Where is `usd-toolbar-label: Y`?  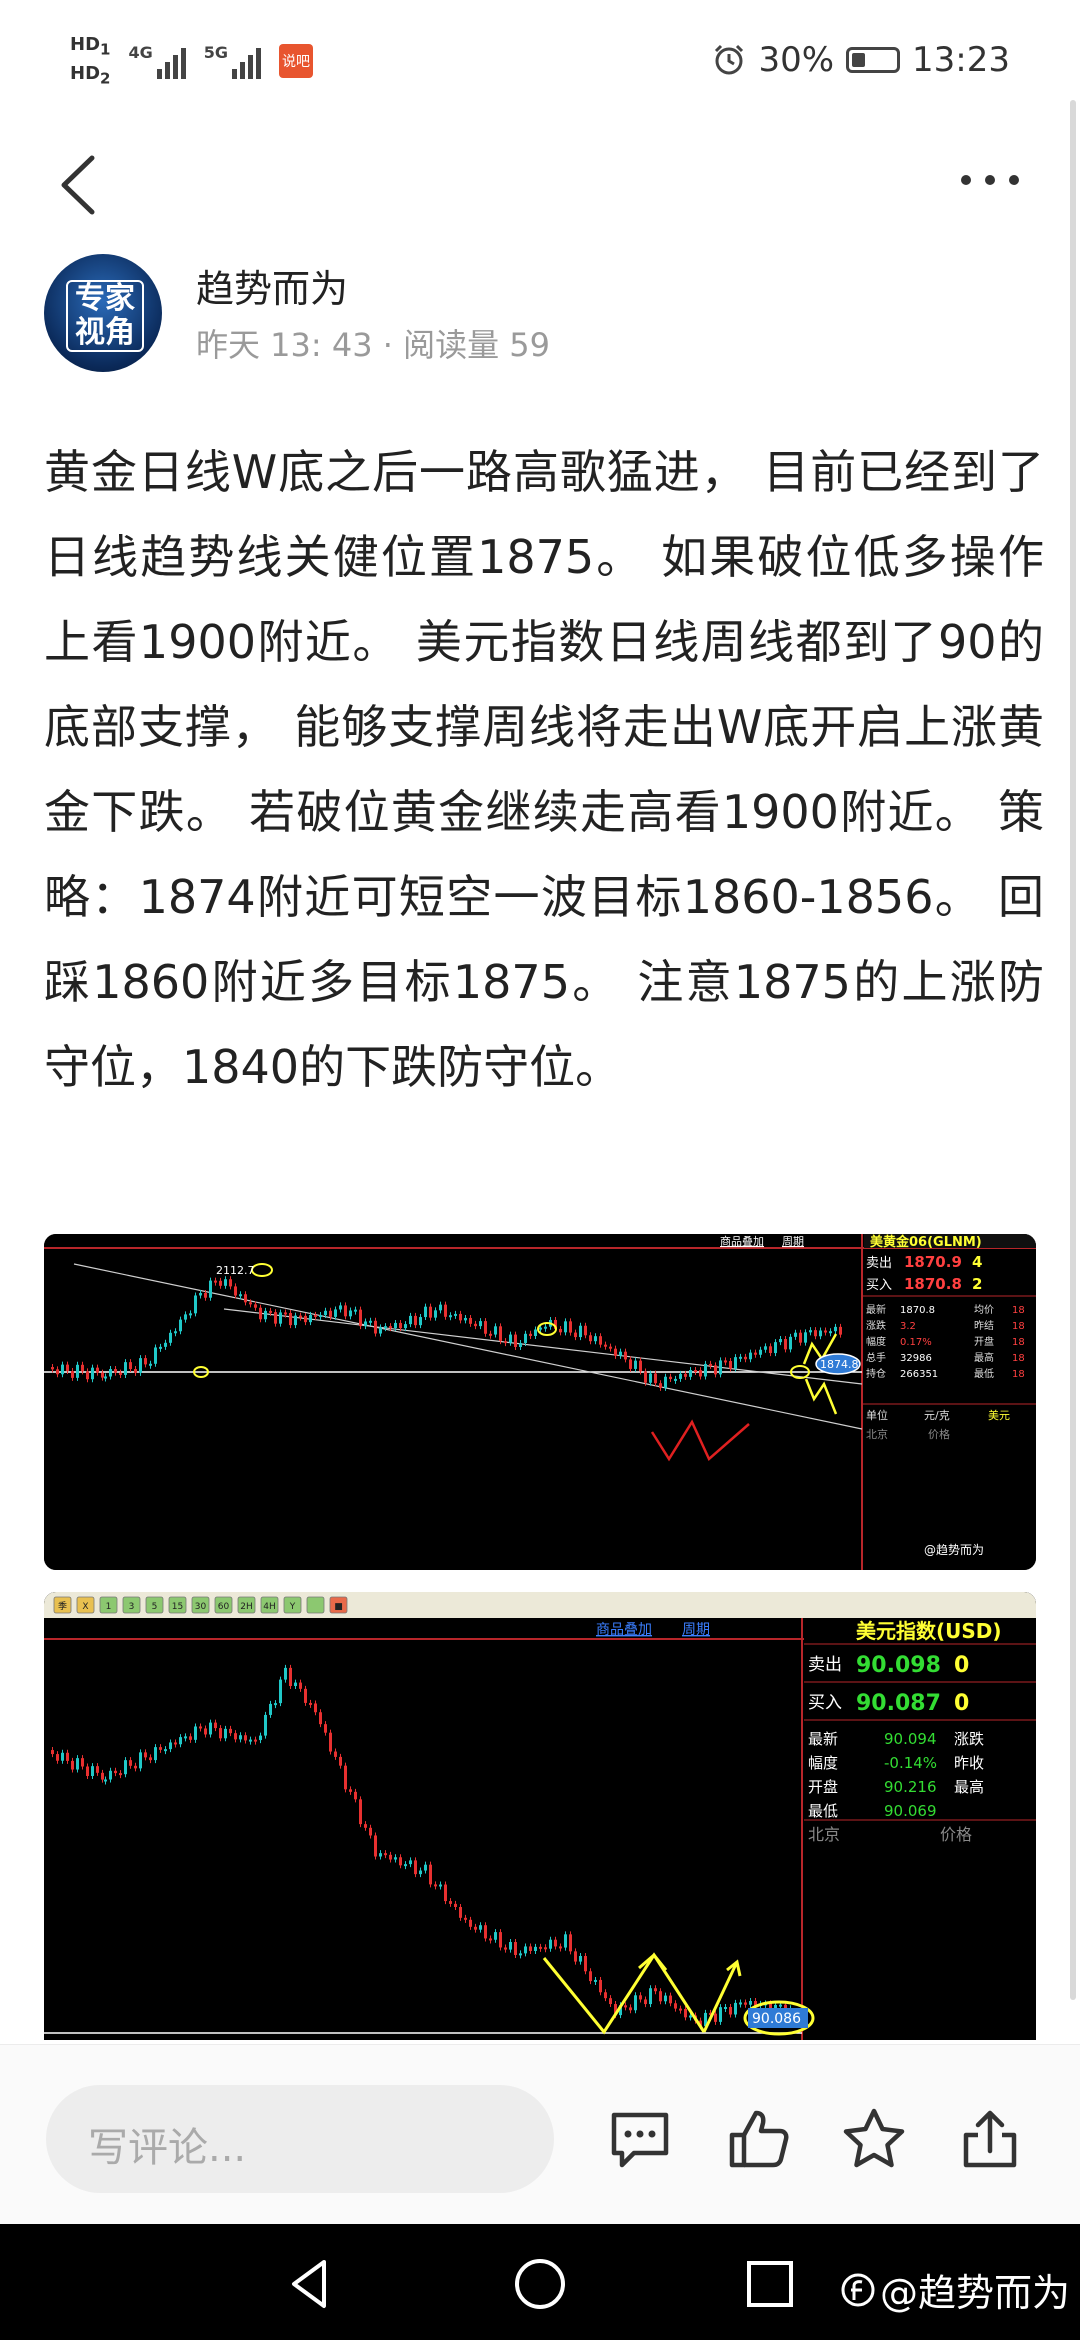
usd-toolbar-label: Y is located at coordinates (292, 1607).